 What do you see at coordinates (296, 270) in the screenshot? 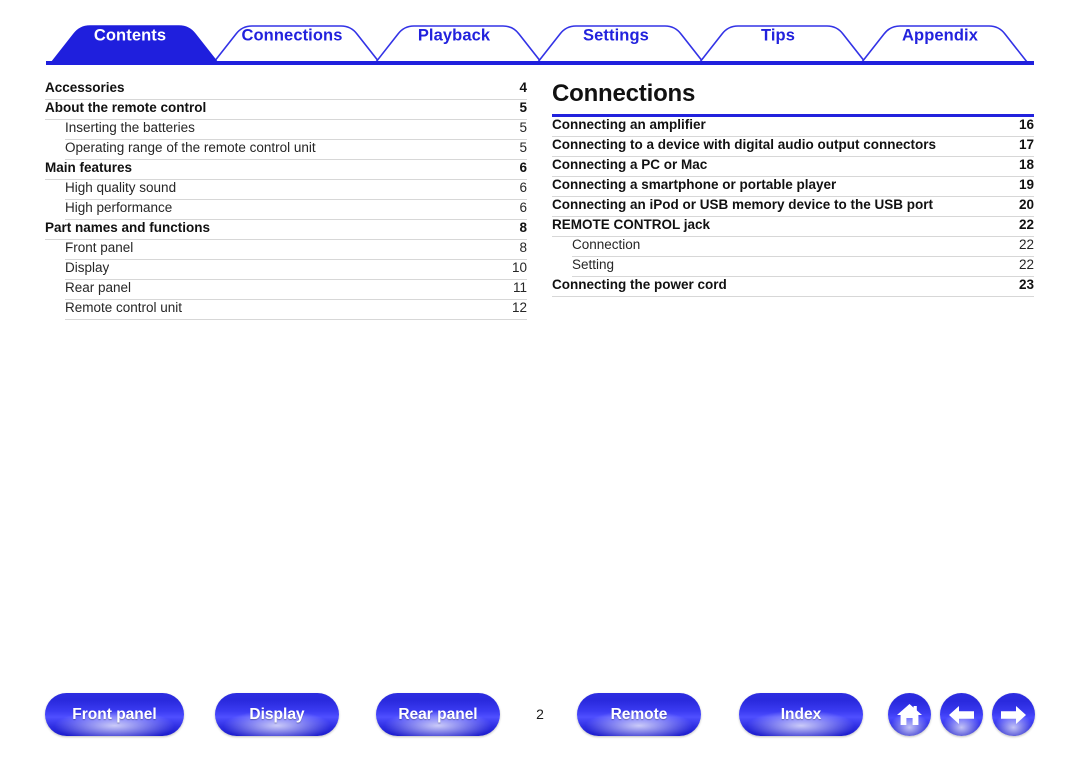
I see `toc-entry: Display 10` at bounding box center [296, 270].